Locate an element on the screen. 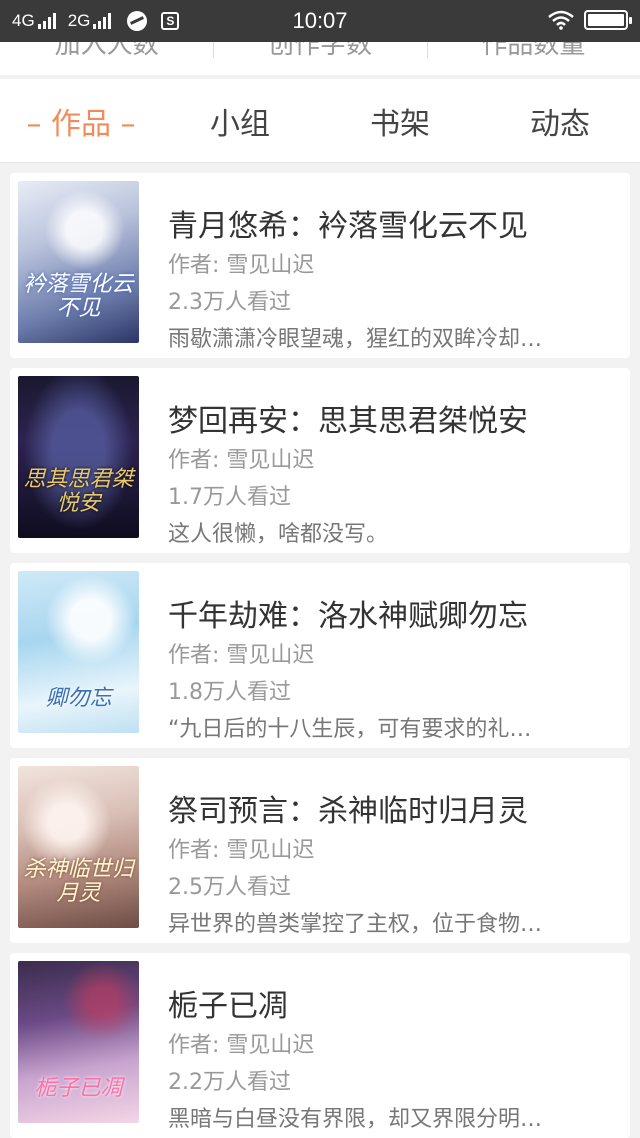 This screenshot has height=1138, width=640. book-cover: 思其思君桀悦安 is located at coordinates (78, 457).